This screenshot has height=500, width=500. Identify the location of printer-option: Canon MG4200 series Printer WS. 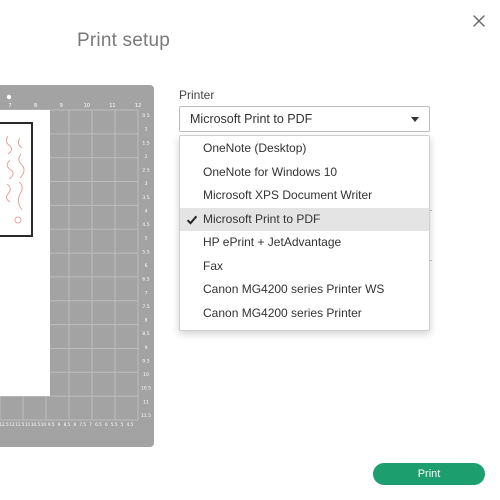
(304, 290).